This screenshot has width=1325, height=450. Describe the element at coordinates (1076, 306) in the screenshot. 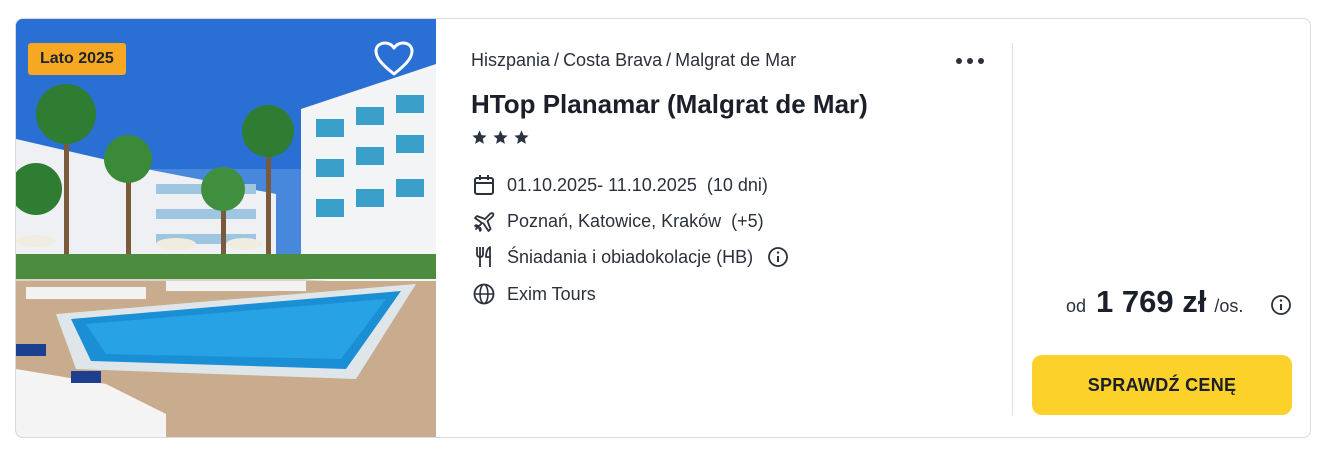

I see `price-prefix: od` at that location.